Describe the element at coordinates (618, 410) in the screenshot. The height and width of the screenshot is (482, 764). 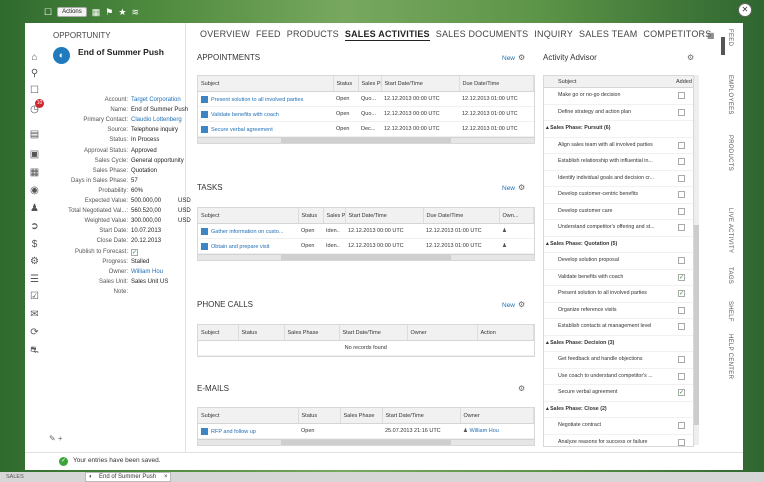
I see `advisor-phase-group: ▴ Sales Phase: Close (2)` at that location.